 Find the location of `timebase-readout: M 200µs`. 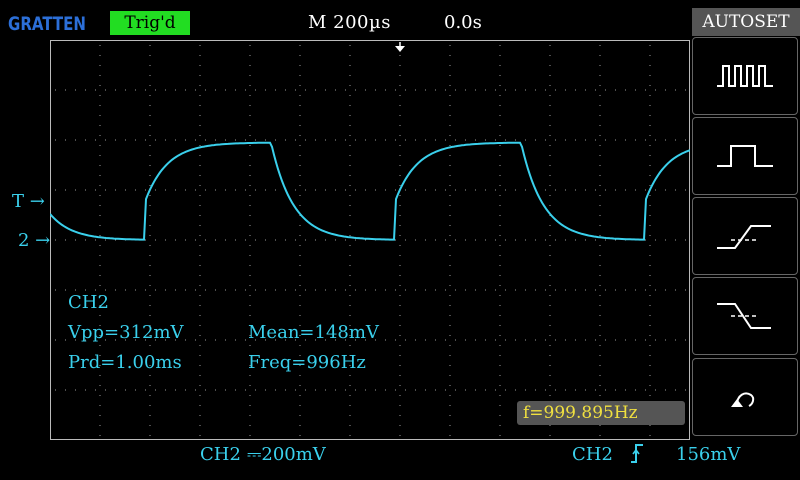

timebase-readout: M 200µs is located at coordinates (349, 22).